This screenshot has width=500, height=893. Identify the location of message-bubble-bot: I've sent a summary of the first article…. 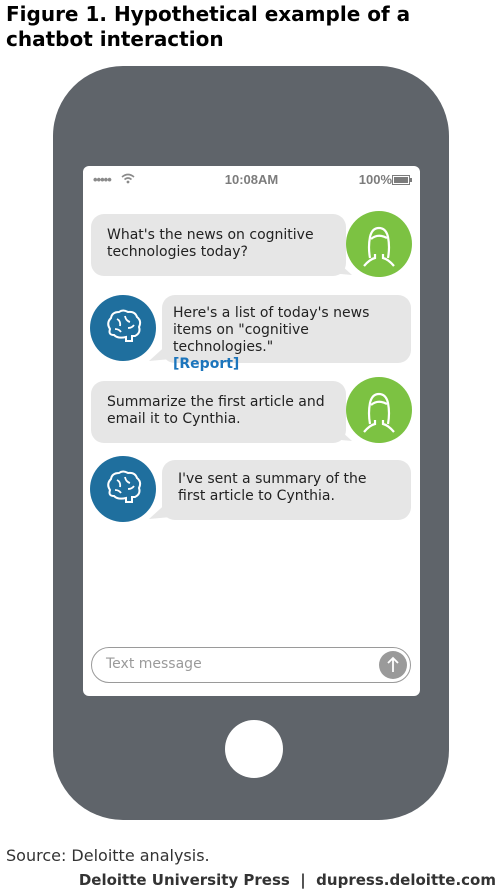
(286, 490).